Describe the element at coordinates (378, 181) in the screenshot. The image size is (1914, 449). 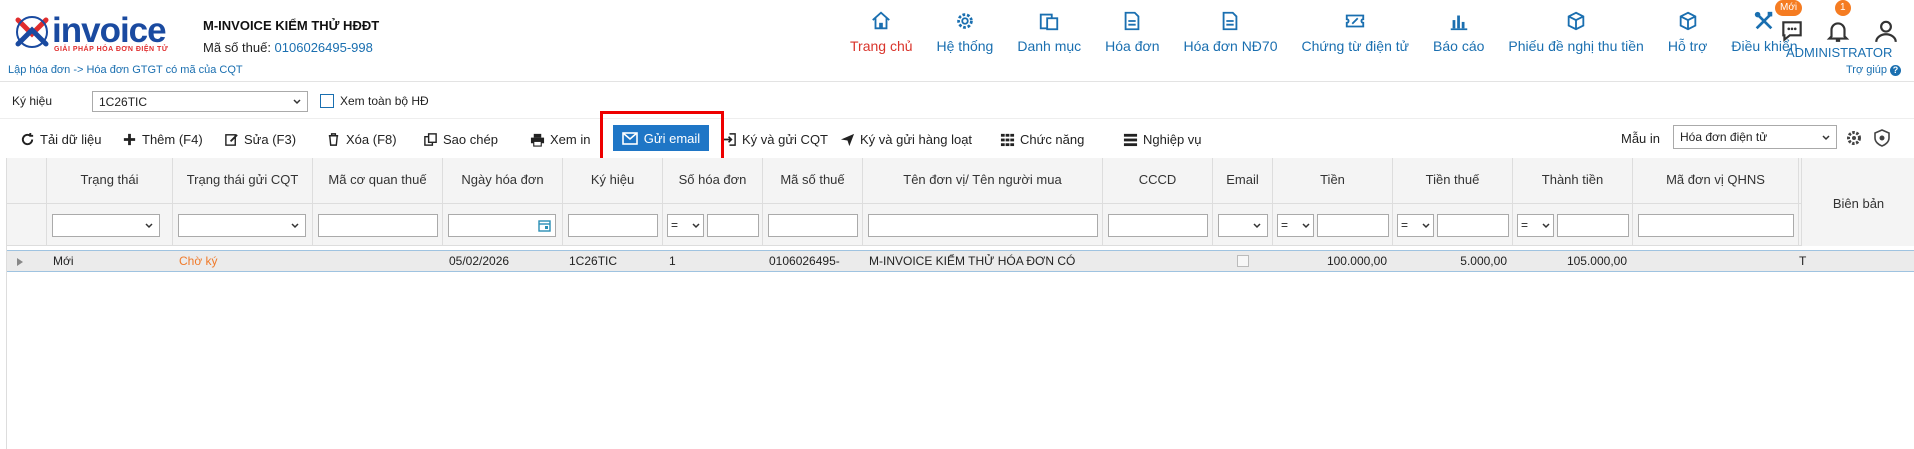
I see `col-header-tax-office: Mã cơ quan thuế` at that location.